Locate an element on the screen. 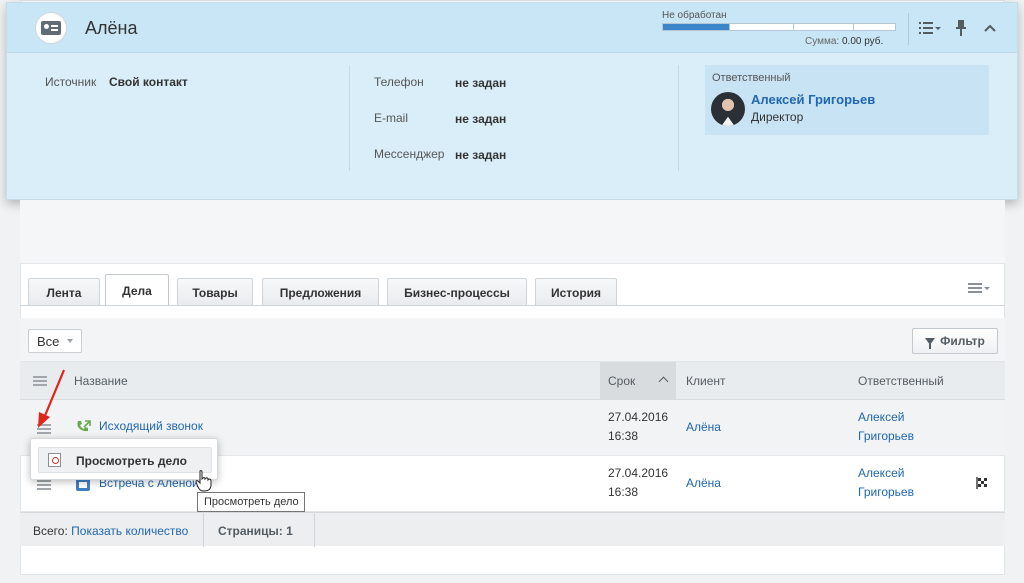 This screenshot has height=583, width=1024. view-document-icon is located at coordinates (54, 460).